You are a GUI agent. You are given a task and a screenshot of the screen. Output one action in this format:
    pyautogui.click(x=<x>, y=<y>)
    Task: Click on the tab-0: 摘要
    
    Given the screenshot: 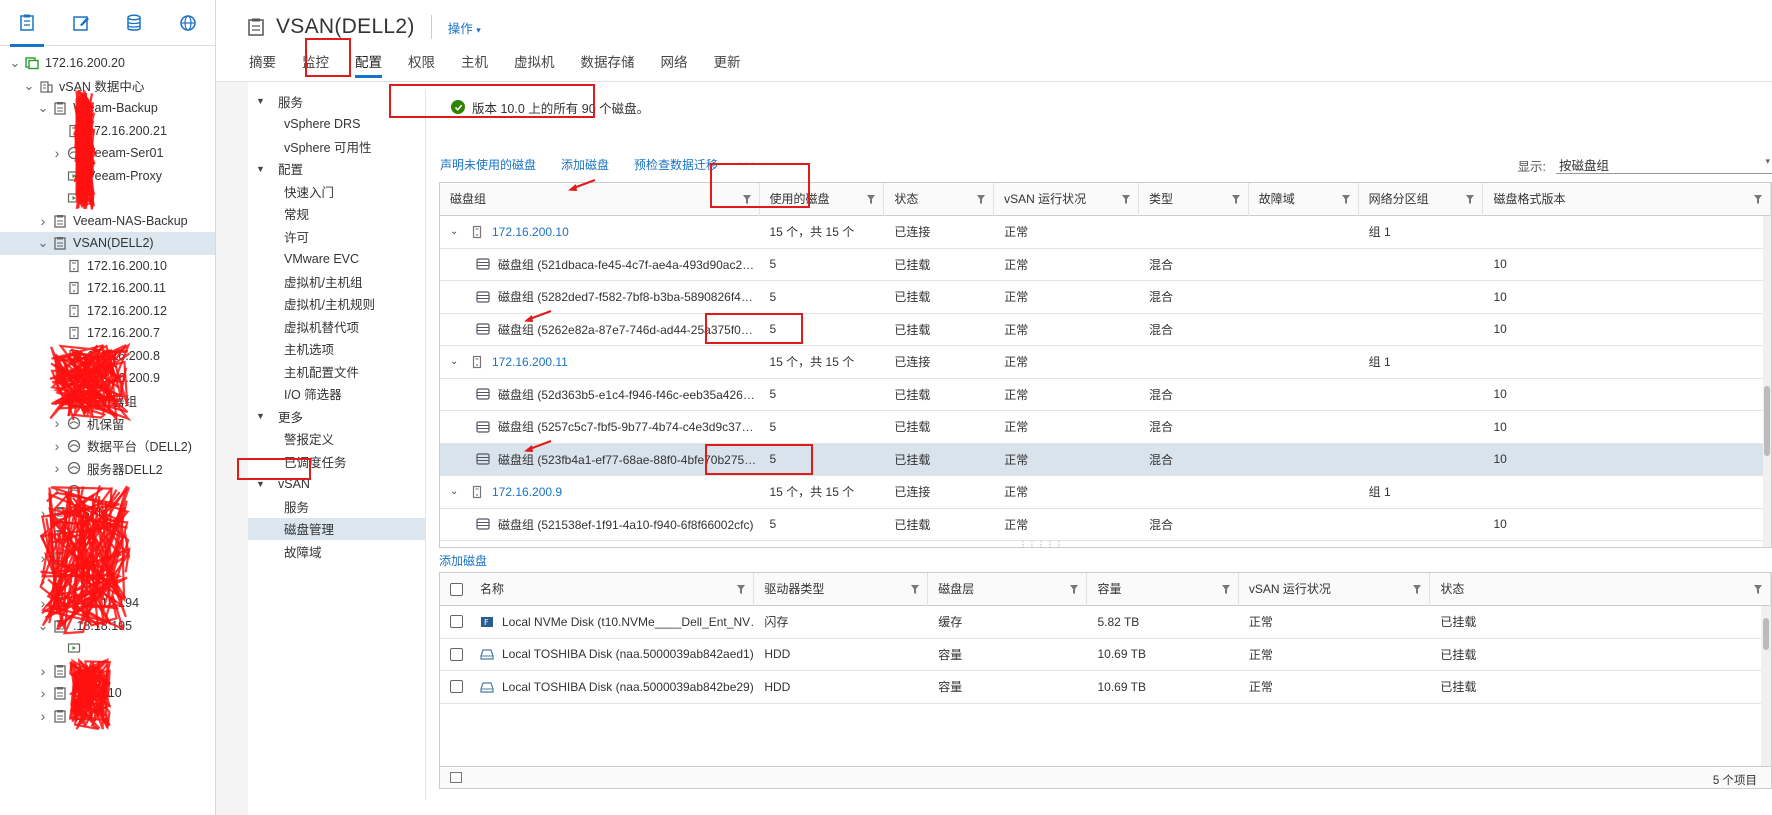 What is the action you would take?
    pyautogui.click(x=267, y=65)
    